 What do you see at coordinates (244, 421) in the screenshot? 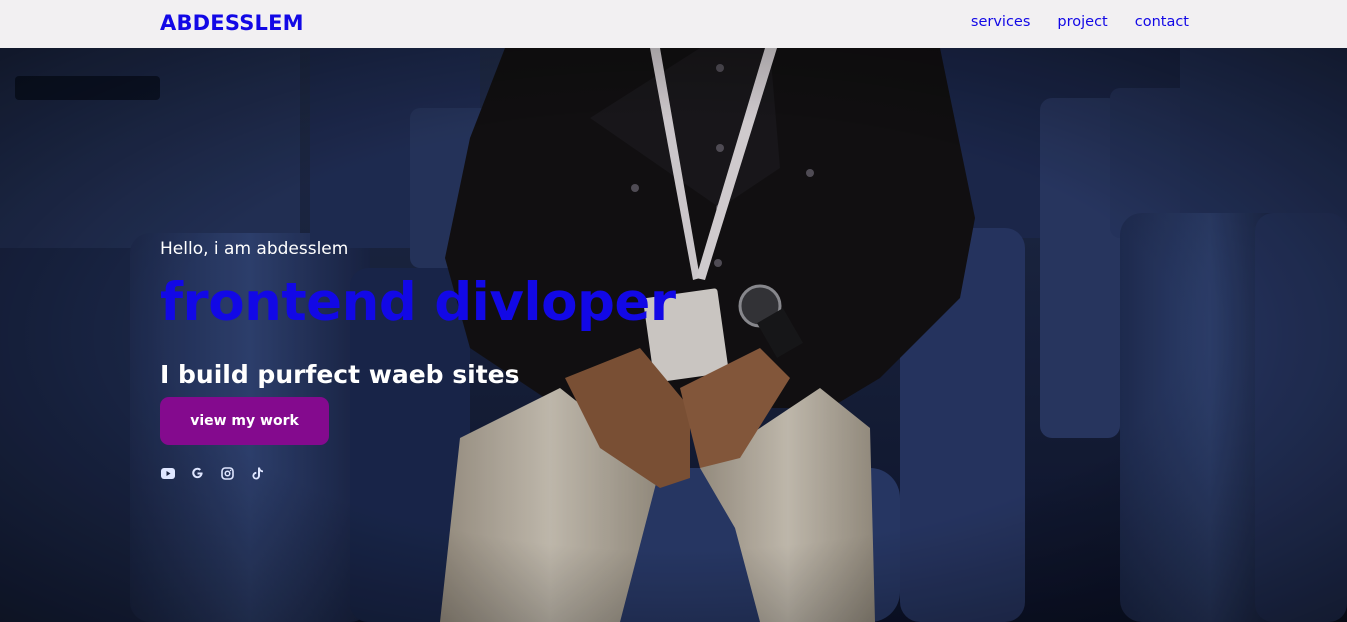
I see `view-my-work-button: view my work` at bounding box center [244, 421].